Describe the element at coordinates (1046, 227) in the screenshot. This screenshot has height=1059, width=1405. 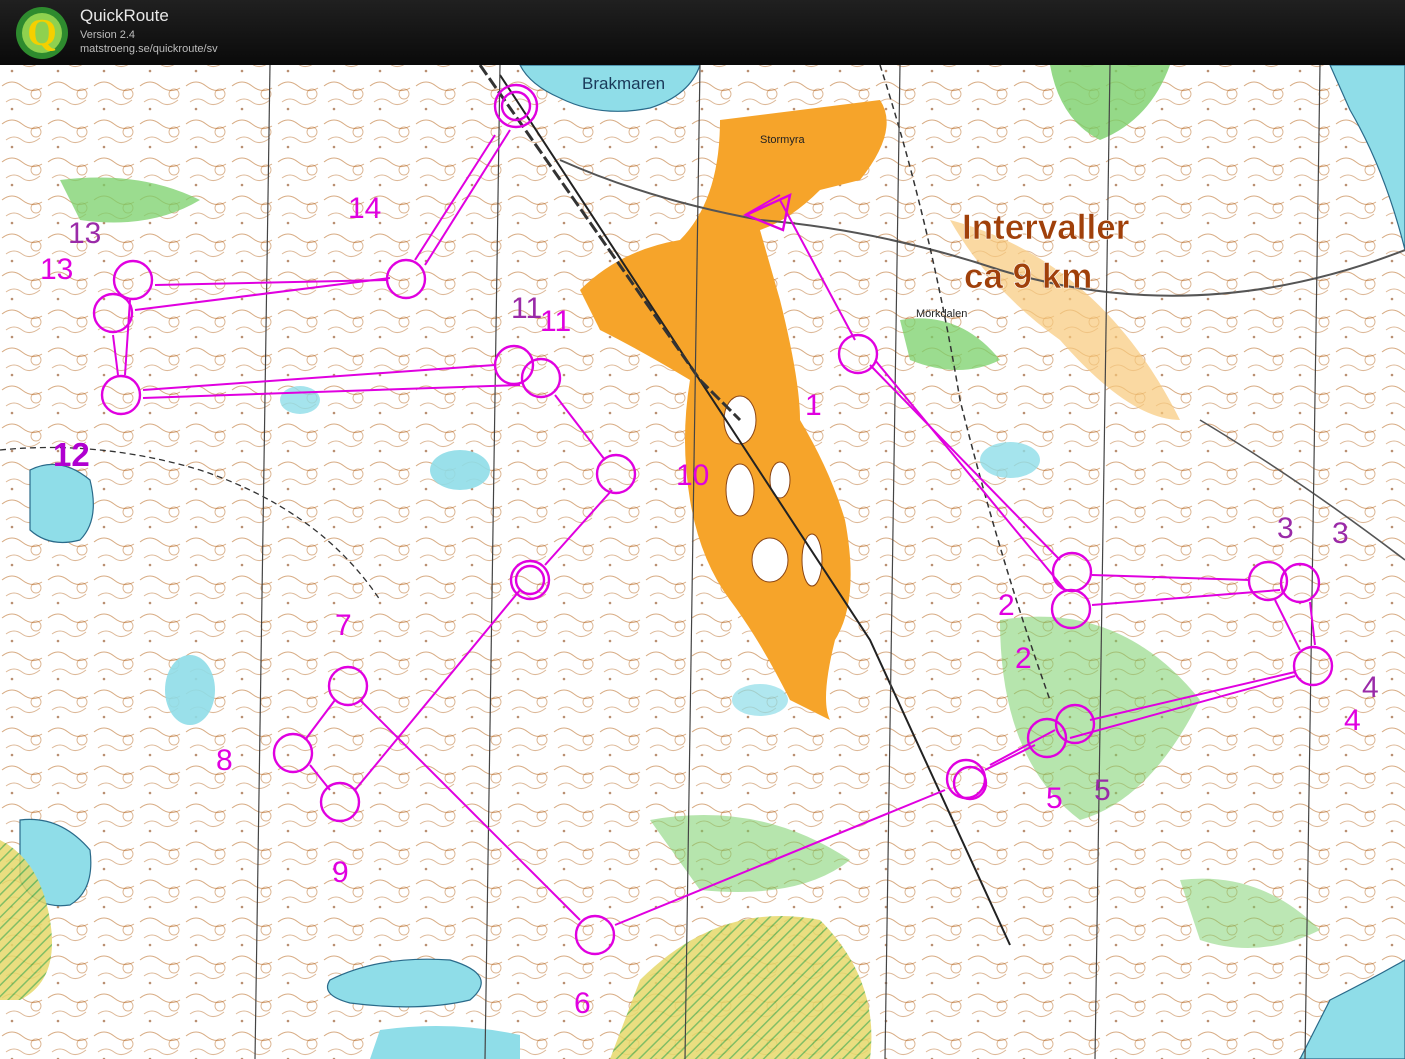
I see `course-title-line1: Intervaller` at that location.